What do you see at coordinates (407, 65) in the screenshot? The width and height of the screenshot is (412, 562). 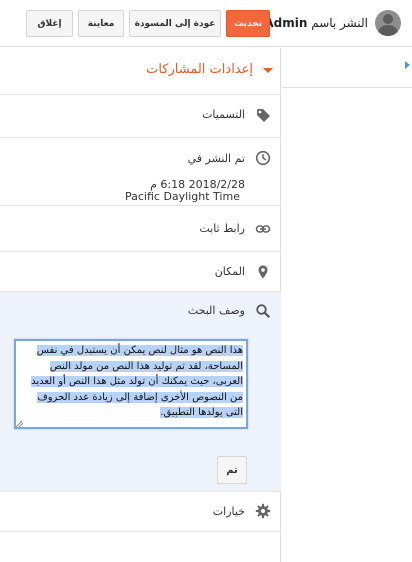 I see `expand-arrow-icon` at bounding box center [407, 65].